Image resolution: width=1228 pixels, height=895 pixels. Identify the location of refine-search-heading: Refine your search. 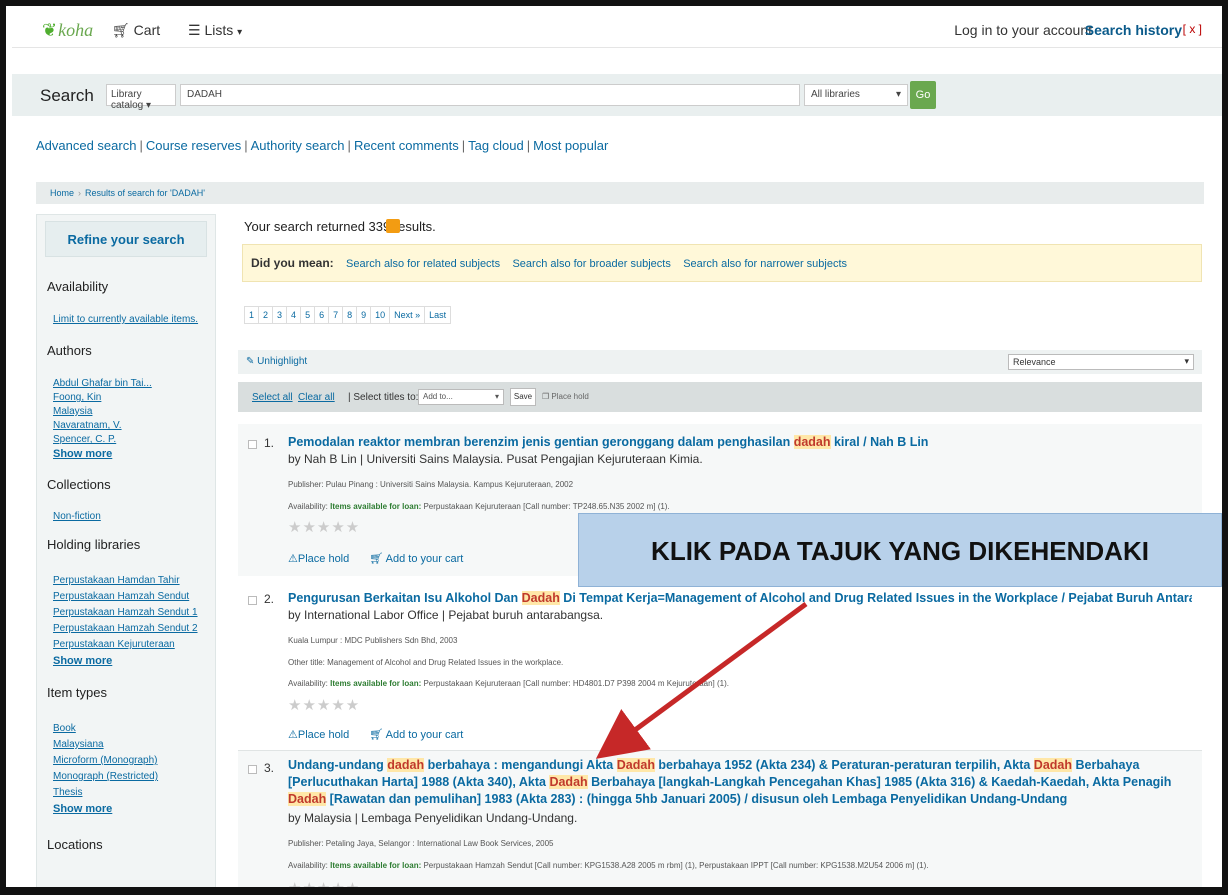
(126, 239).